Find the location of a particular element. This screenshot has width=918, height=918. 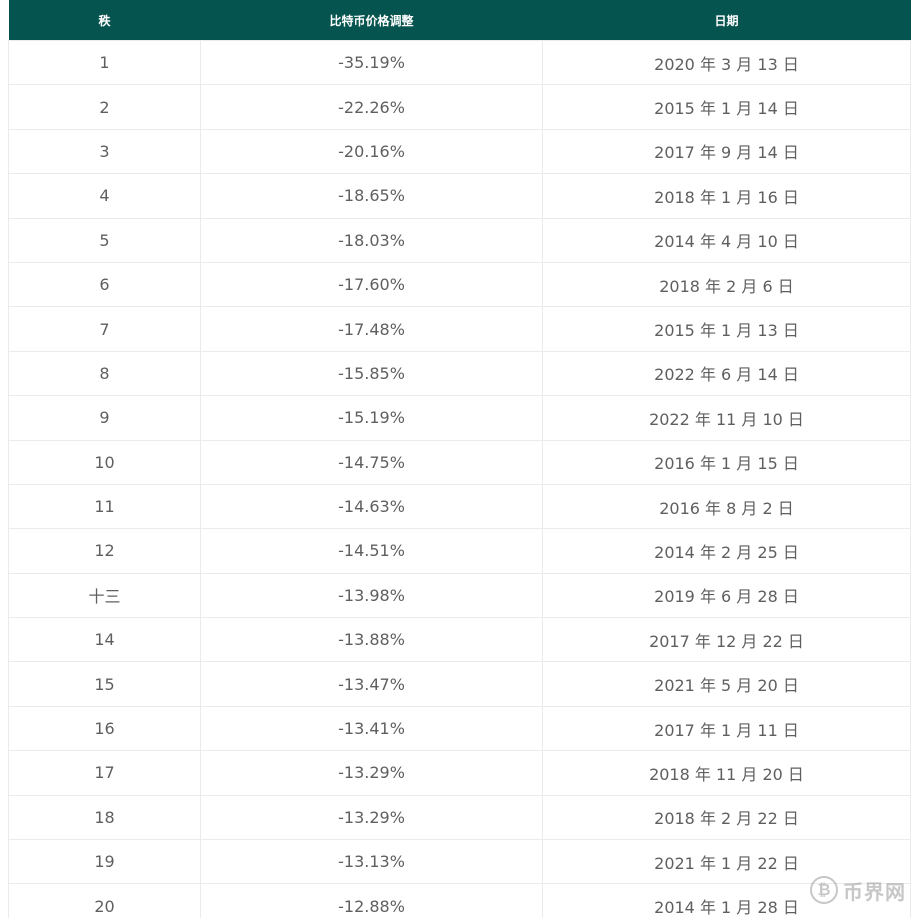

table-row: 12 -14.51% 2014 年 2 月 25 日 is located at coordinates (459, 551).